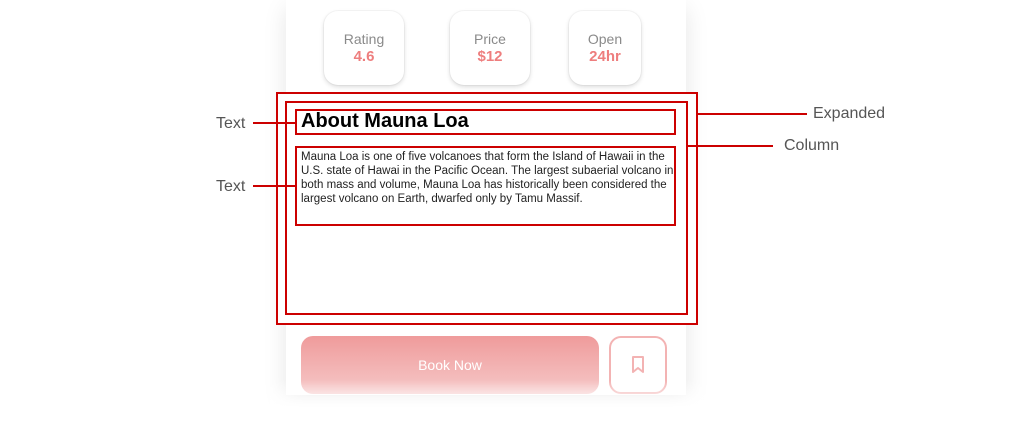 This screenshot has width=1025, height=442. Describe the element at coordinates (490, 411) in the screenshot. I see `screen-fade-overlay` at that location.